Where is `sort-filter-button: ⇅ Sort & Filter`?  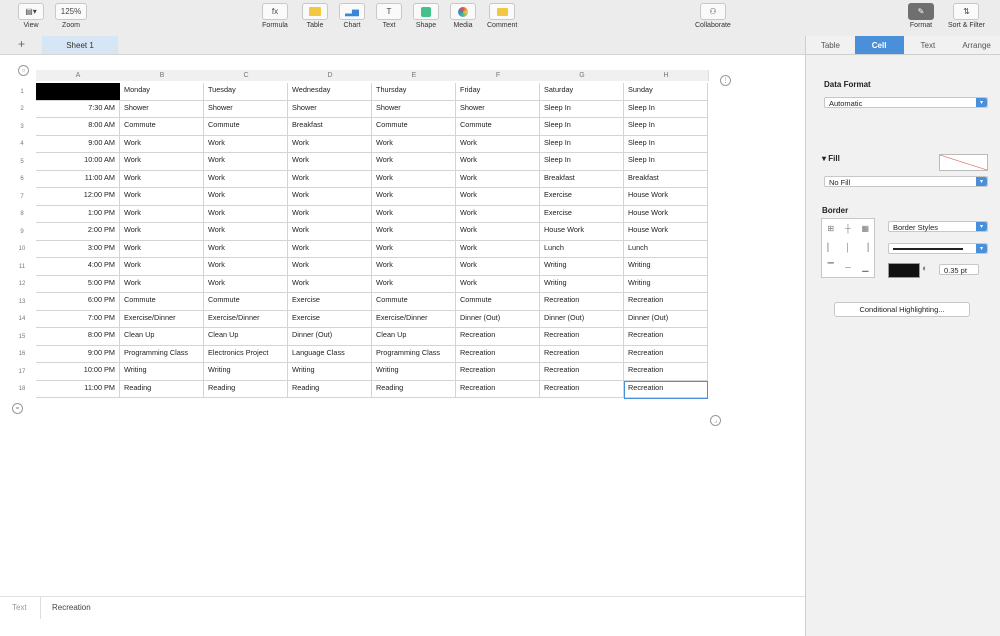
sort-filter-button: ⇅ Sort & Filter is located at coordinates (966, 16).